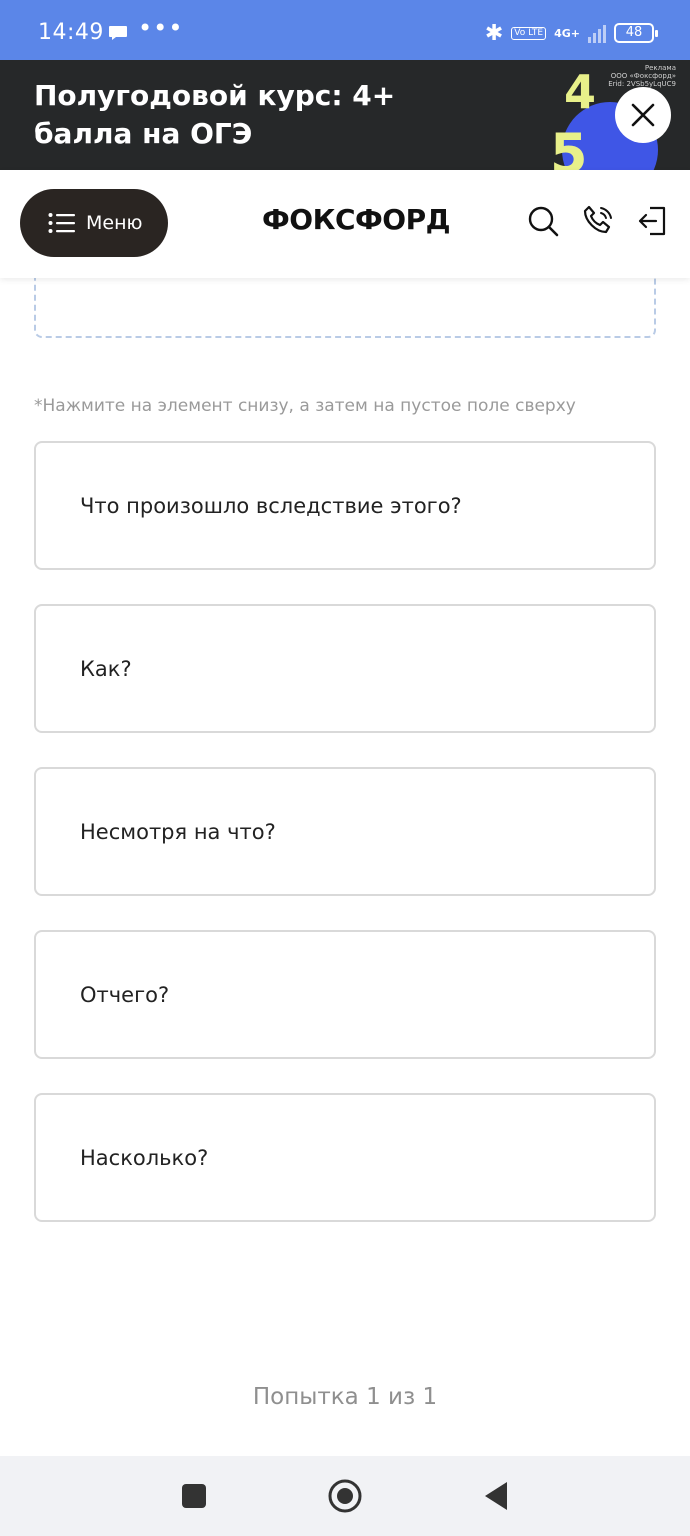 Image resolution: width=690 pixels, height=1536 pixels. Describe the element at coordinates (61, 223) in the screenshot. I see `hamburger-icon` at that location.